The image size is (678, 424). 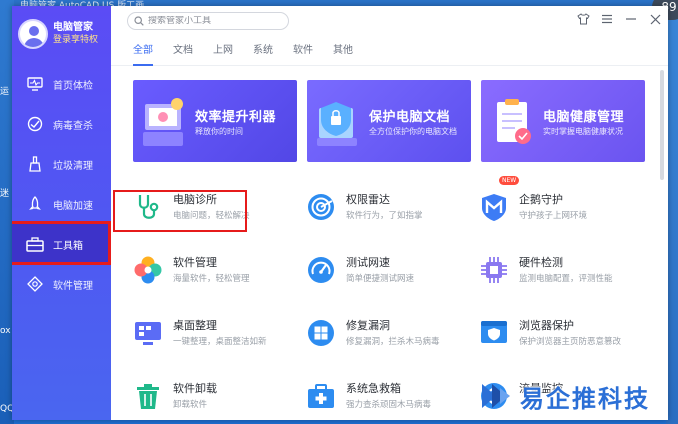 I want to click on category-tabs: 全部 文档 上网 系统 软件 其他, so click(x=389, y=51).